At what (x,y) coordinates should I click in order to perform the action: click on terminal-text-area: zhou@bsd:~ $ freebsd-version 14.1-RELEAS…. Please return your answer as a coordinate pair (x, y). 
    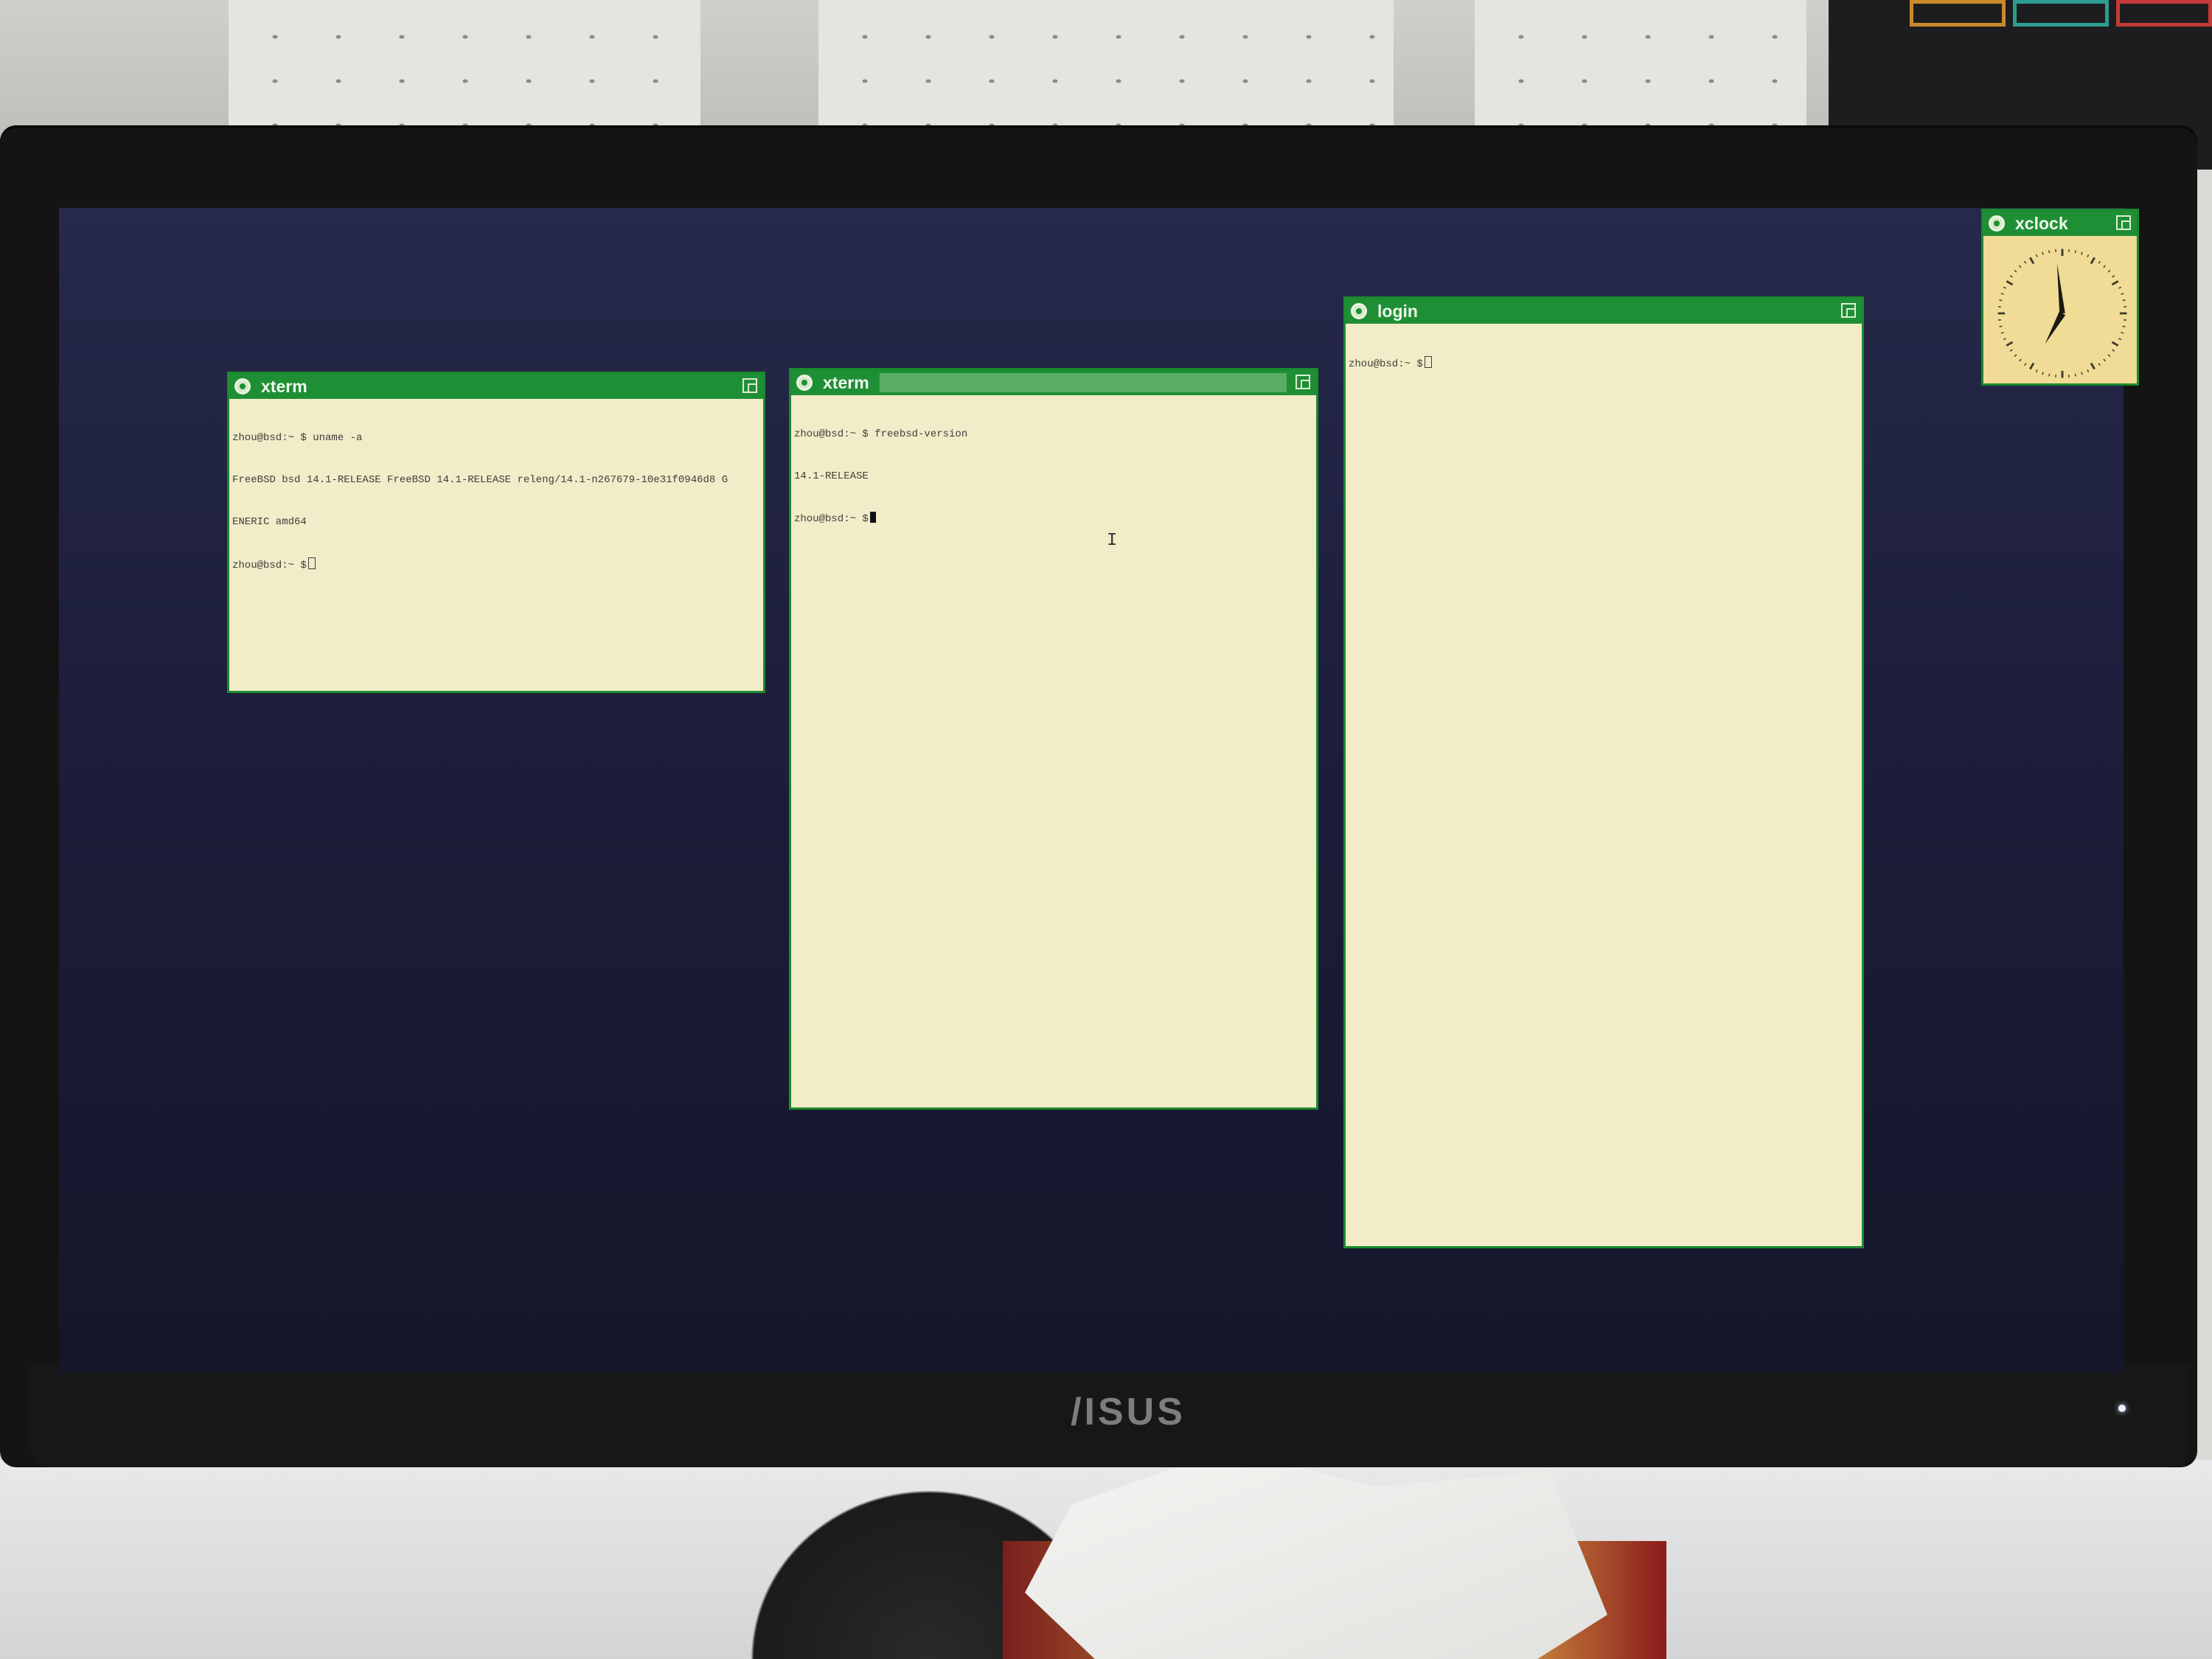
    Looking at the image, I should click on (1053, 477).